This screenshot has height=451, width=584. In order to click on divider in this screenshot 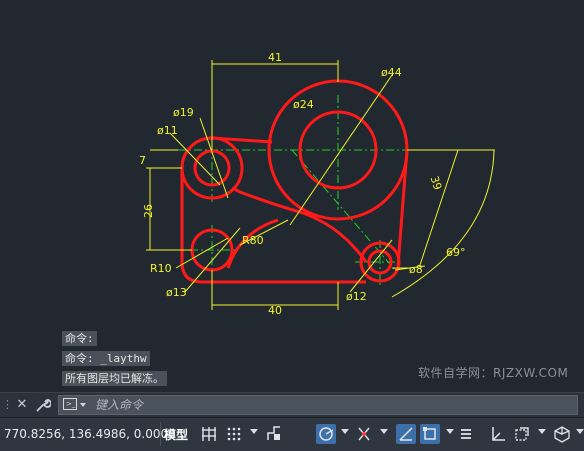, I will do `click(160, 434)`.